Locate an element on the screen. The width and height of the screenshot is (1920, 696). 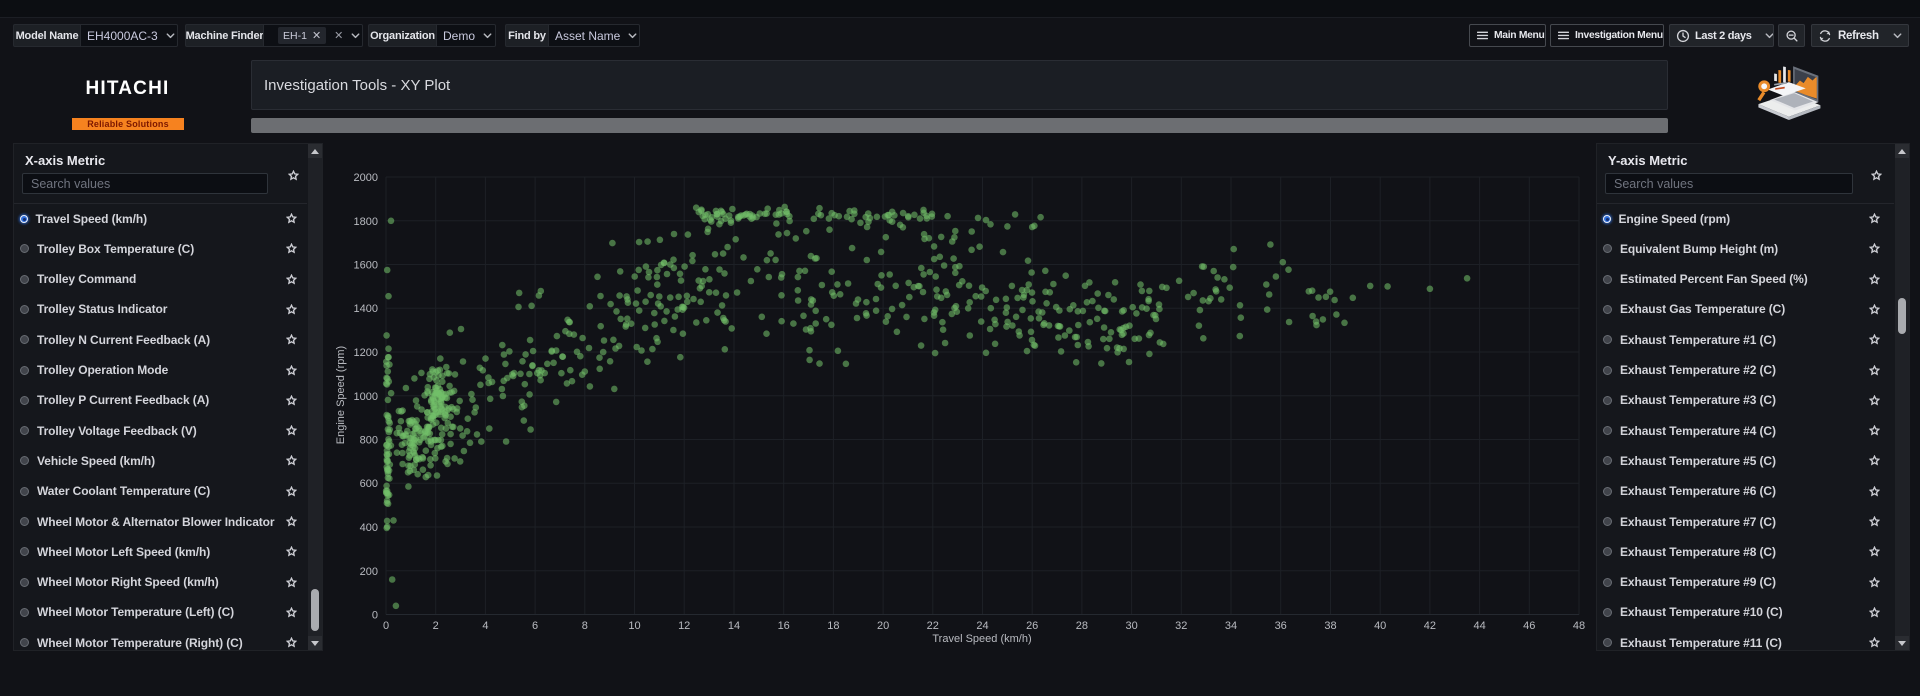
svg-text: 400 is located at coordinates (369, 528).